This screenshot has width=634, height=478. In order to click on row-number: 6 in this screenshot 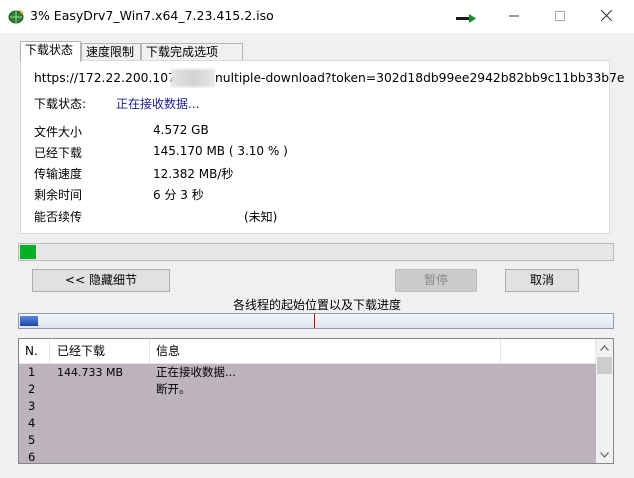, I will do `click(32, 457)`.